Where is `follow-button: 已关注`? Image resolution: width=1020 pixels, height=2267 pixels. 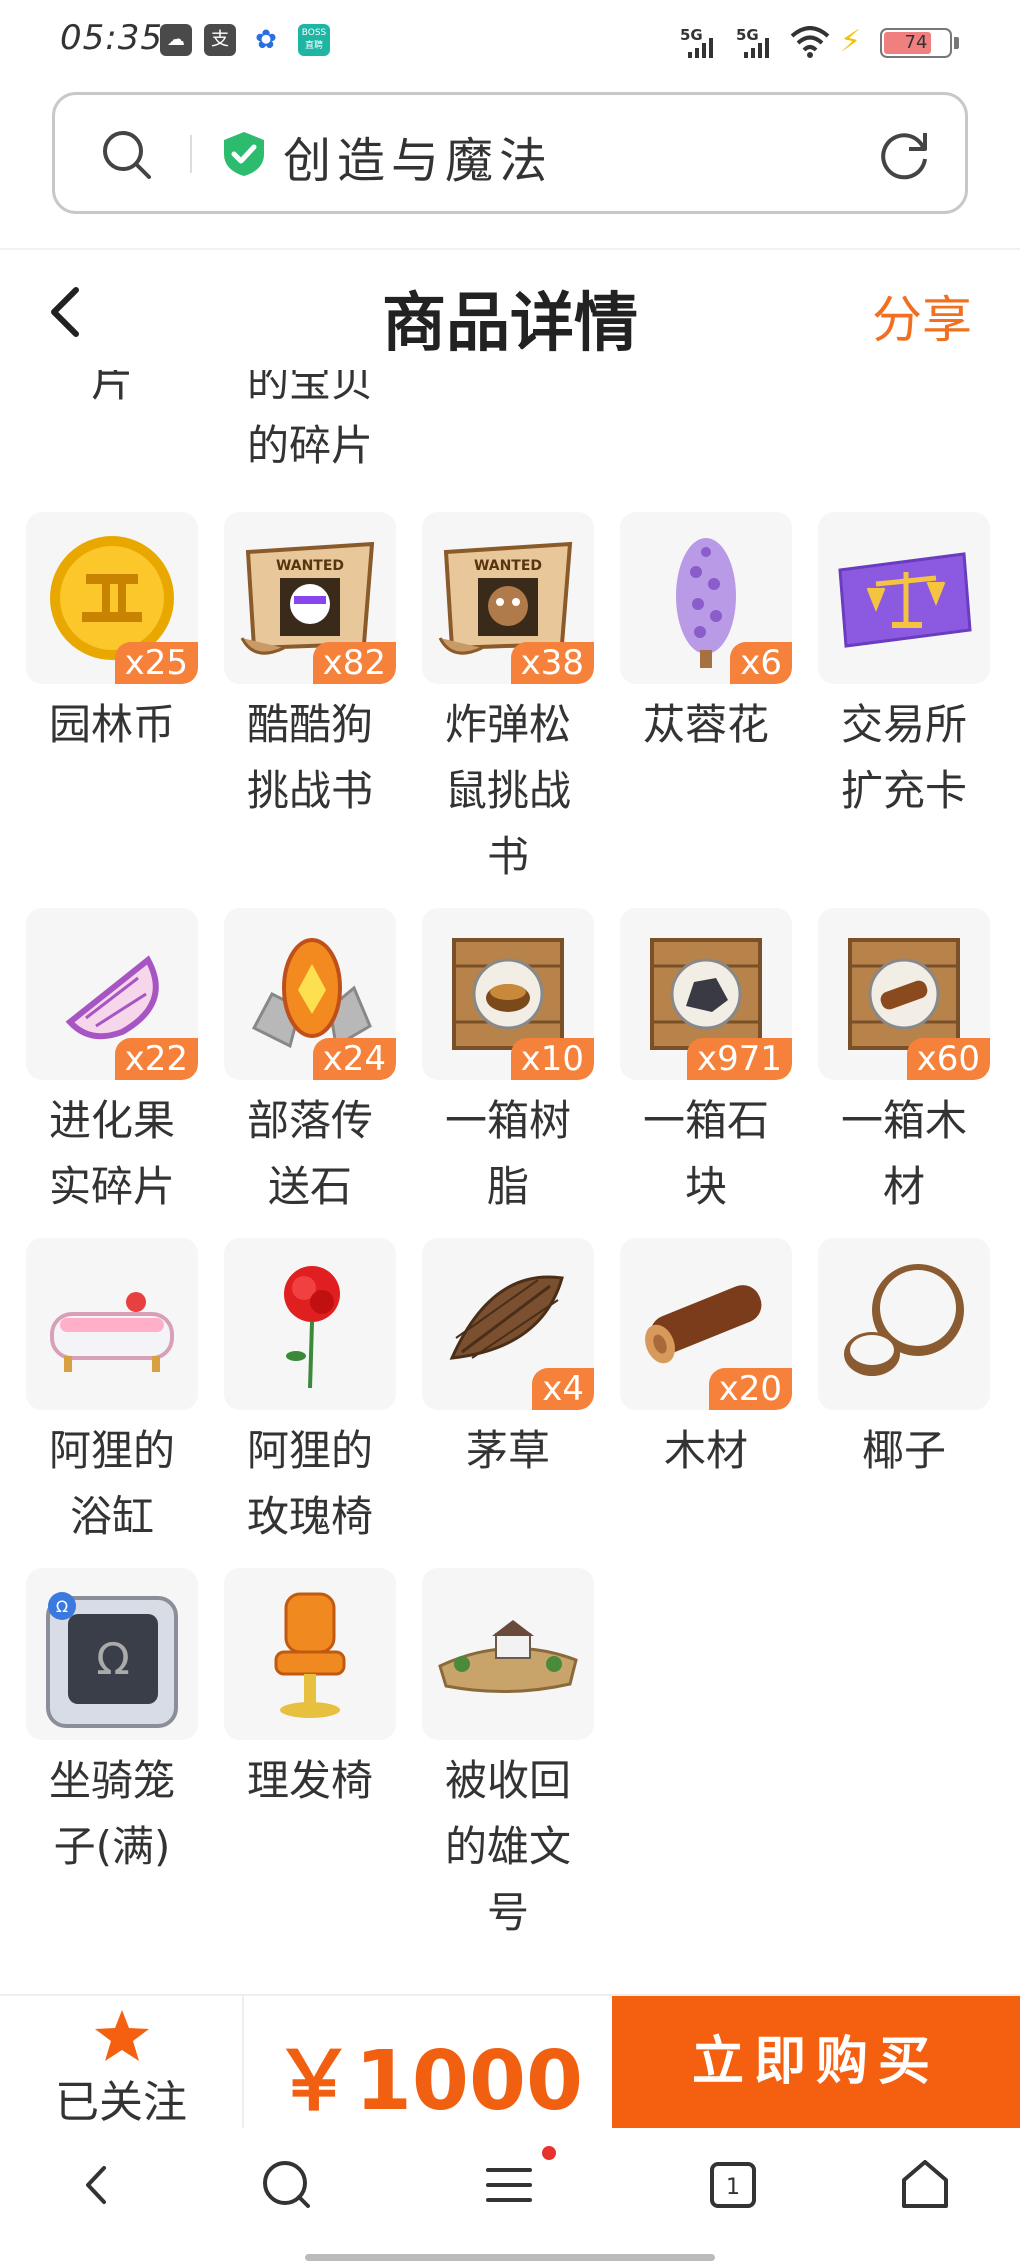
follow-button: 已关注 is located at coordinates (121, 2062).